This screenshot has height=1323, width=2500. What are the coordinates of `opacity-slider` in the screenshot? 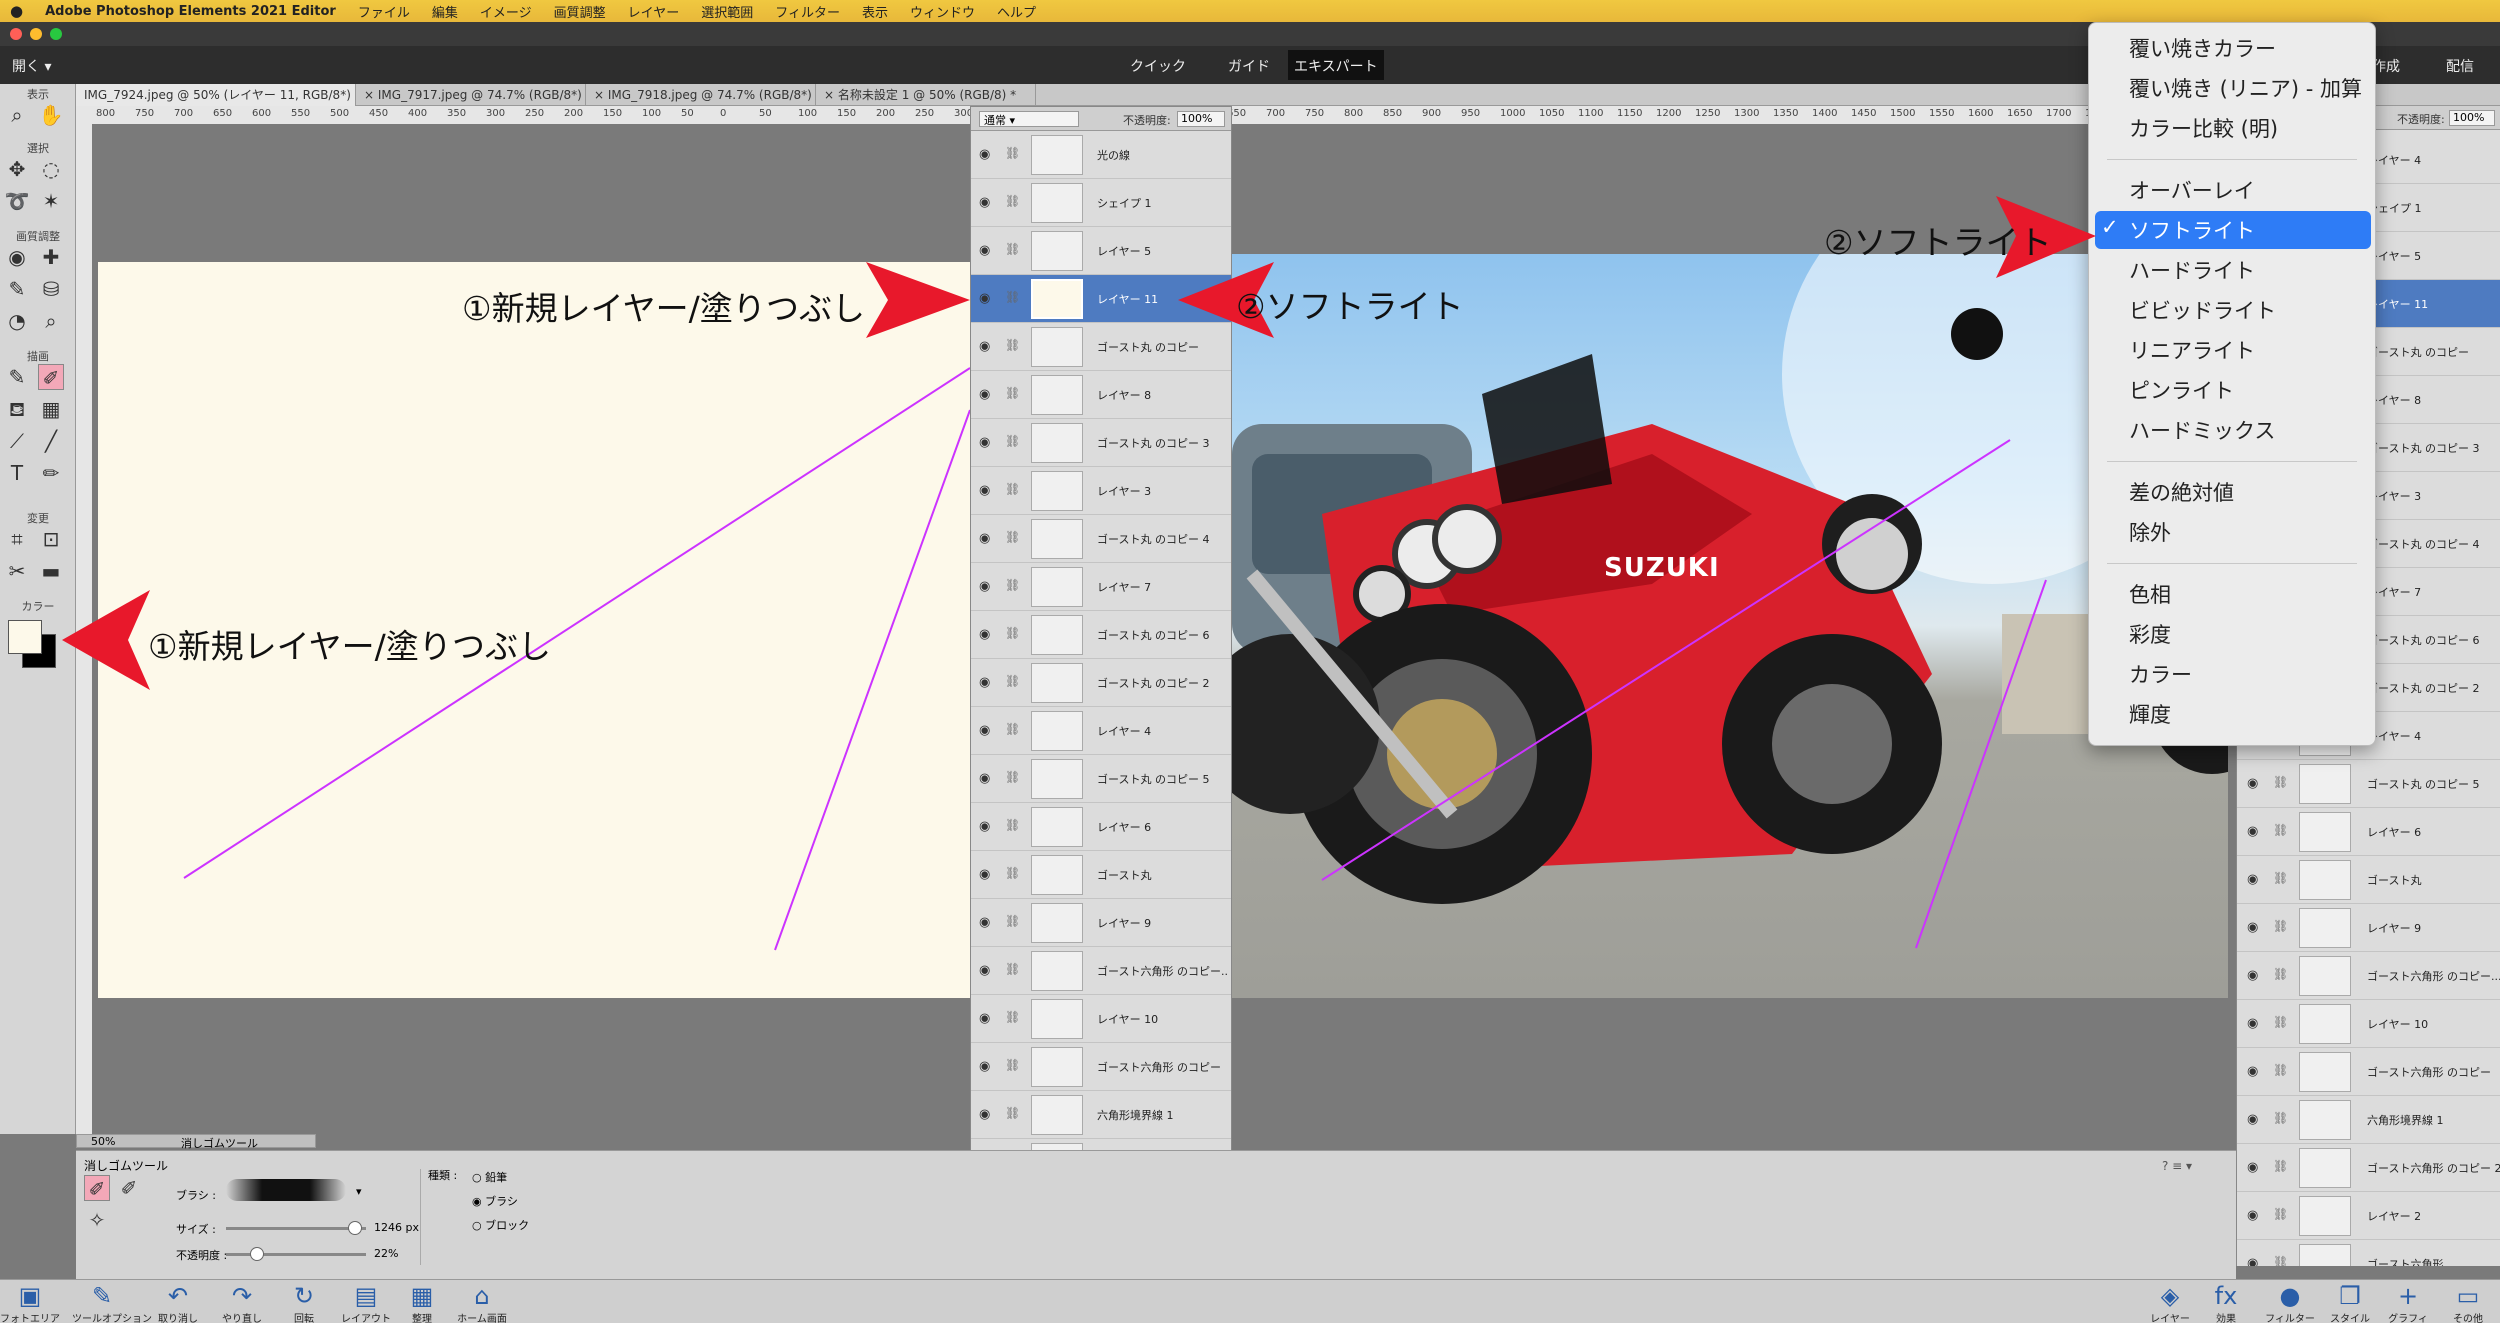 It's located at (296, 1254).